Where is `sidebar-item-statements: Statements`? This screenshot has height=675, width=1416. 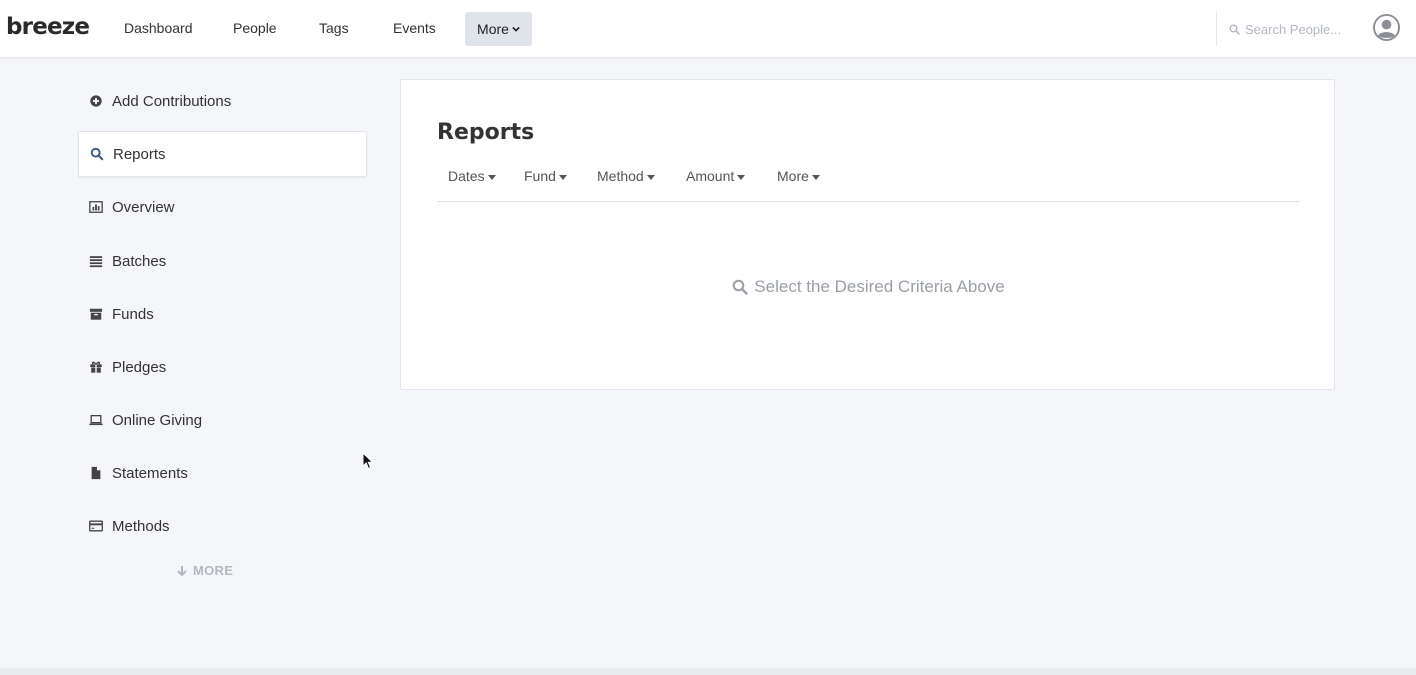 sidebar-item-statements: Statements is located at coordinates (222, 473).